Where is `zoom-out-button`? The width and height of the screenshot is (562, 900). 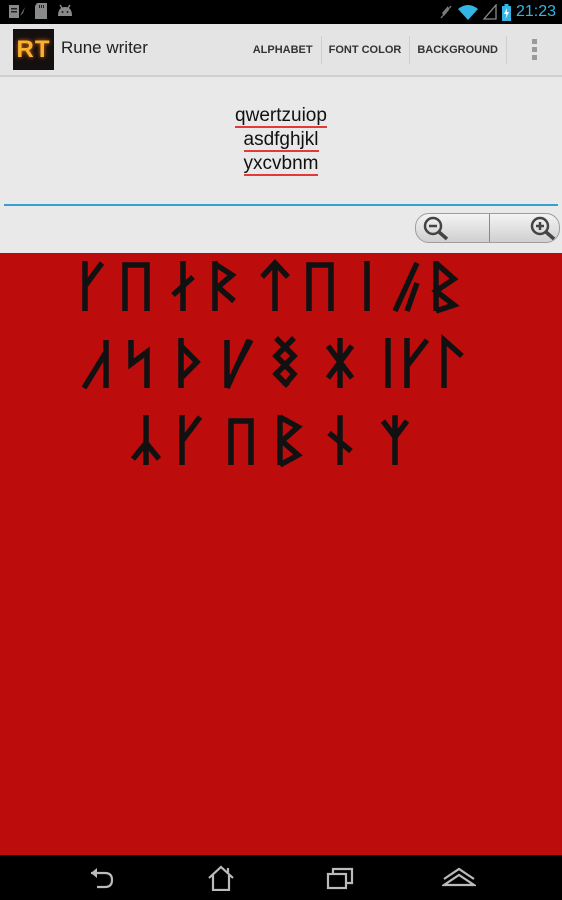
zoom-out-button is located at coordinates (453, 228).